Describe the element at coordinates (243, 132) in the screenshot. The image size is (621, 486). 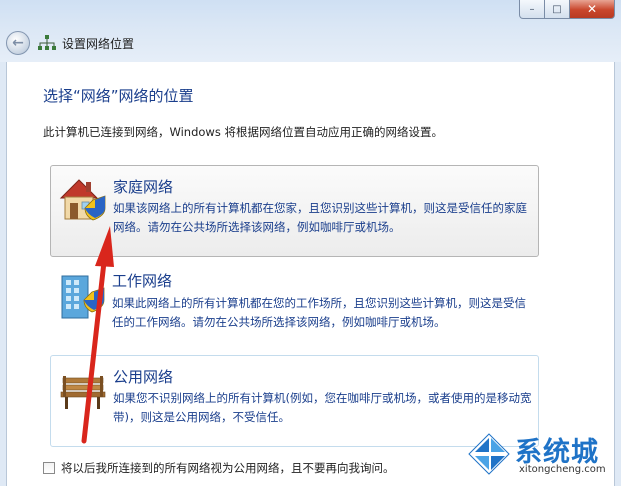
I see `page-description: 此计算机已连接到网络，Windows 将根据网络位置自动应用正确的网络设置。` at that location.